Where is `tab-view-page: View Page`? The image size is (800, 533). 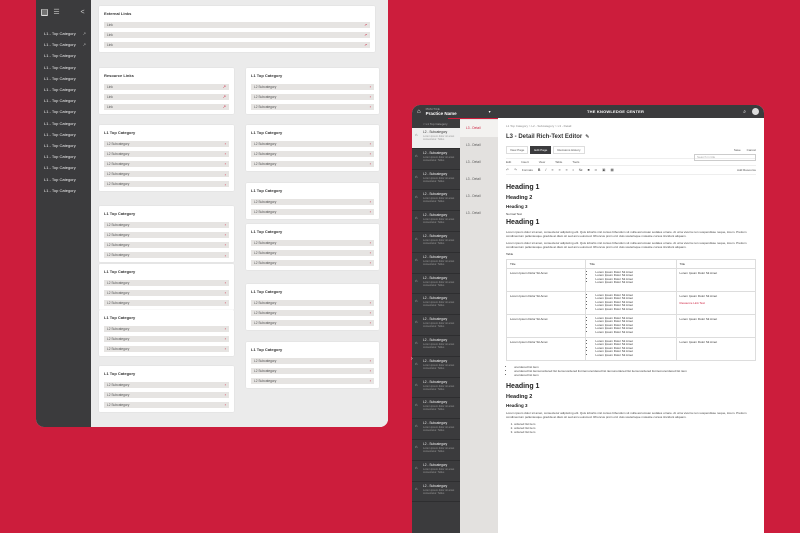 tab-view-page: View Page is located at coordinates (517, 149).